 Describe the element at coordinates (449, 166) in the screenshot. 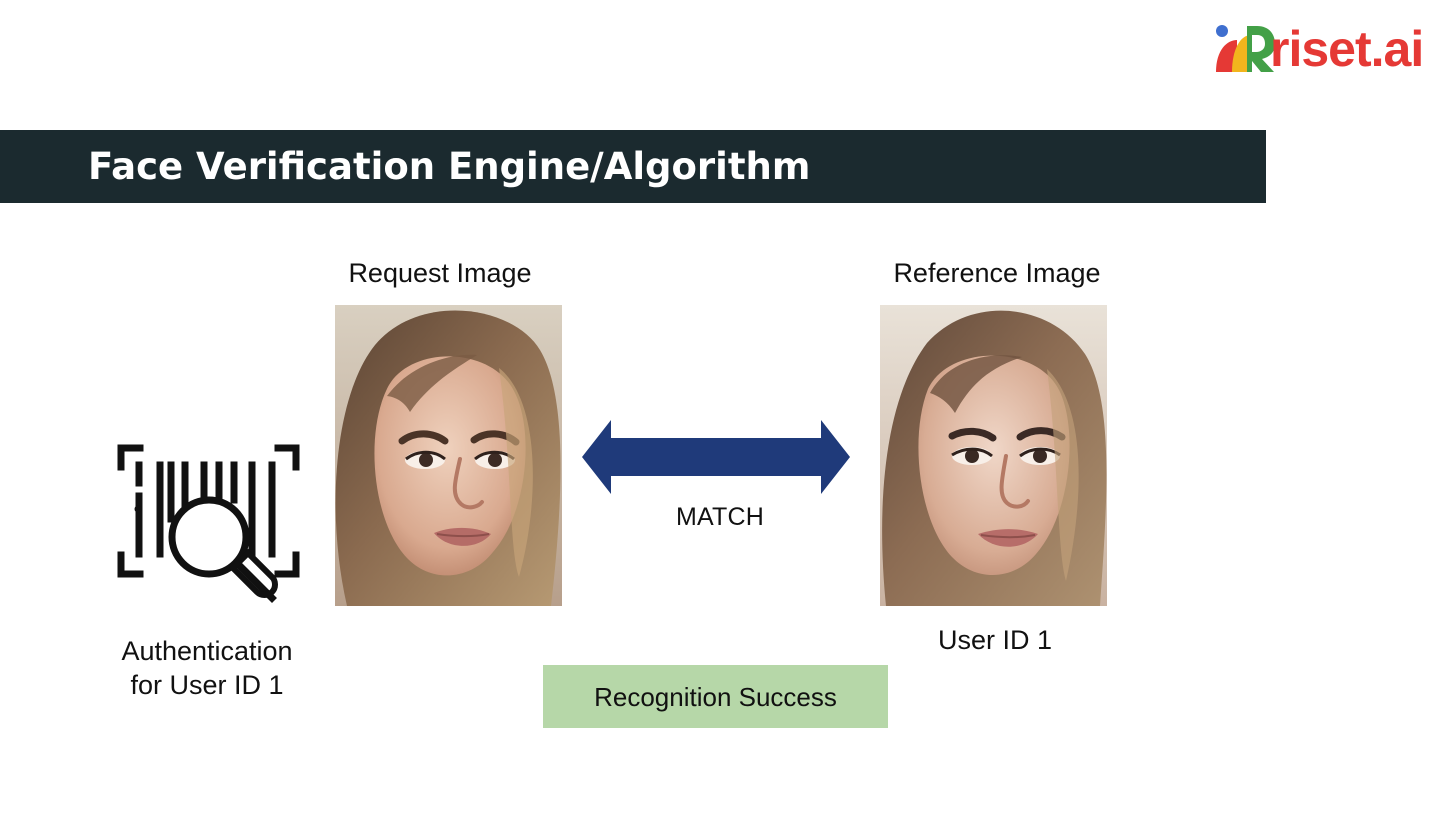

I see `page-title: Face Verification Engine/Algorithm` at that location.